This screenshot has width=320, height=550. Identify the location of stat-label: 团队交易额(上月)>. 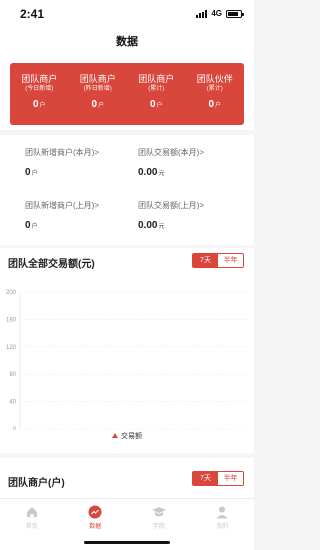
(171, 205).